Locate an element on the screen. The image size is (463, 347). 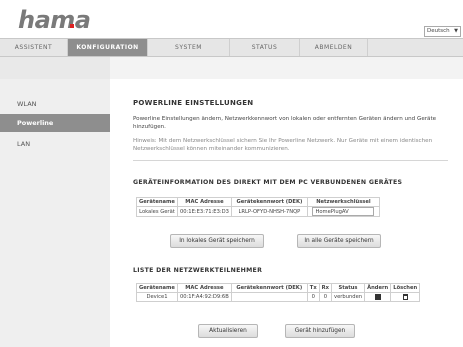
column-header: Löschen is located at coordinates (405, 288).